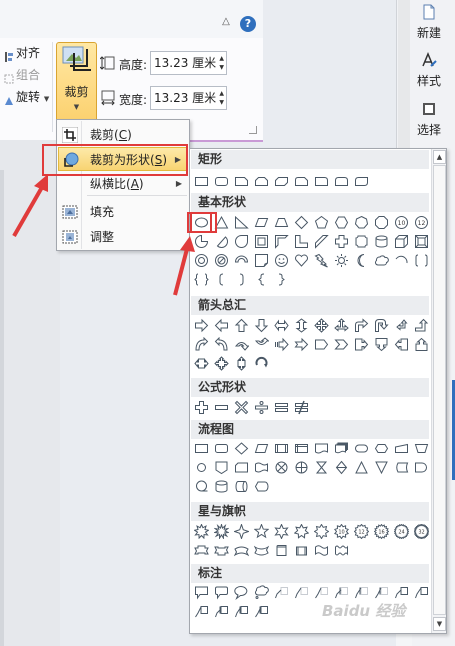 The height and width of the screenshot is (646, 455). What do you see at coordinates (421, 344) in the screenshot?
I see `shape-arCallU` at bounding box center [421, 344].